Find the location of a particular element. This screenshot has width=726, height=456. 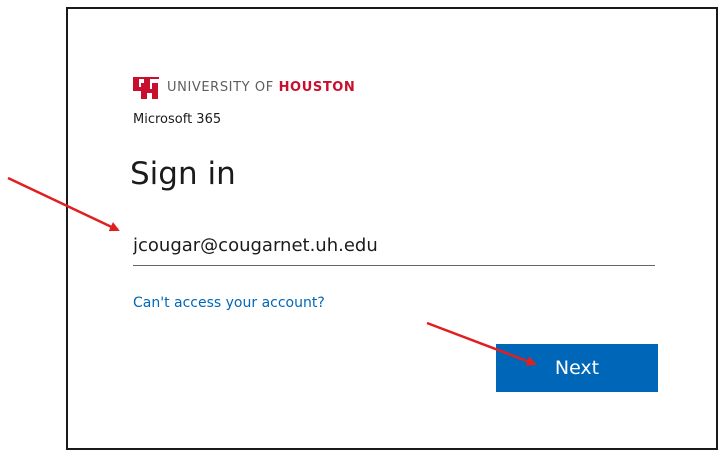

uh-logo-icon is located at coordinates (146, 88).